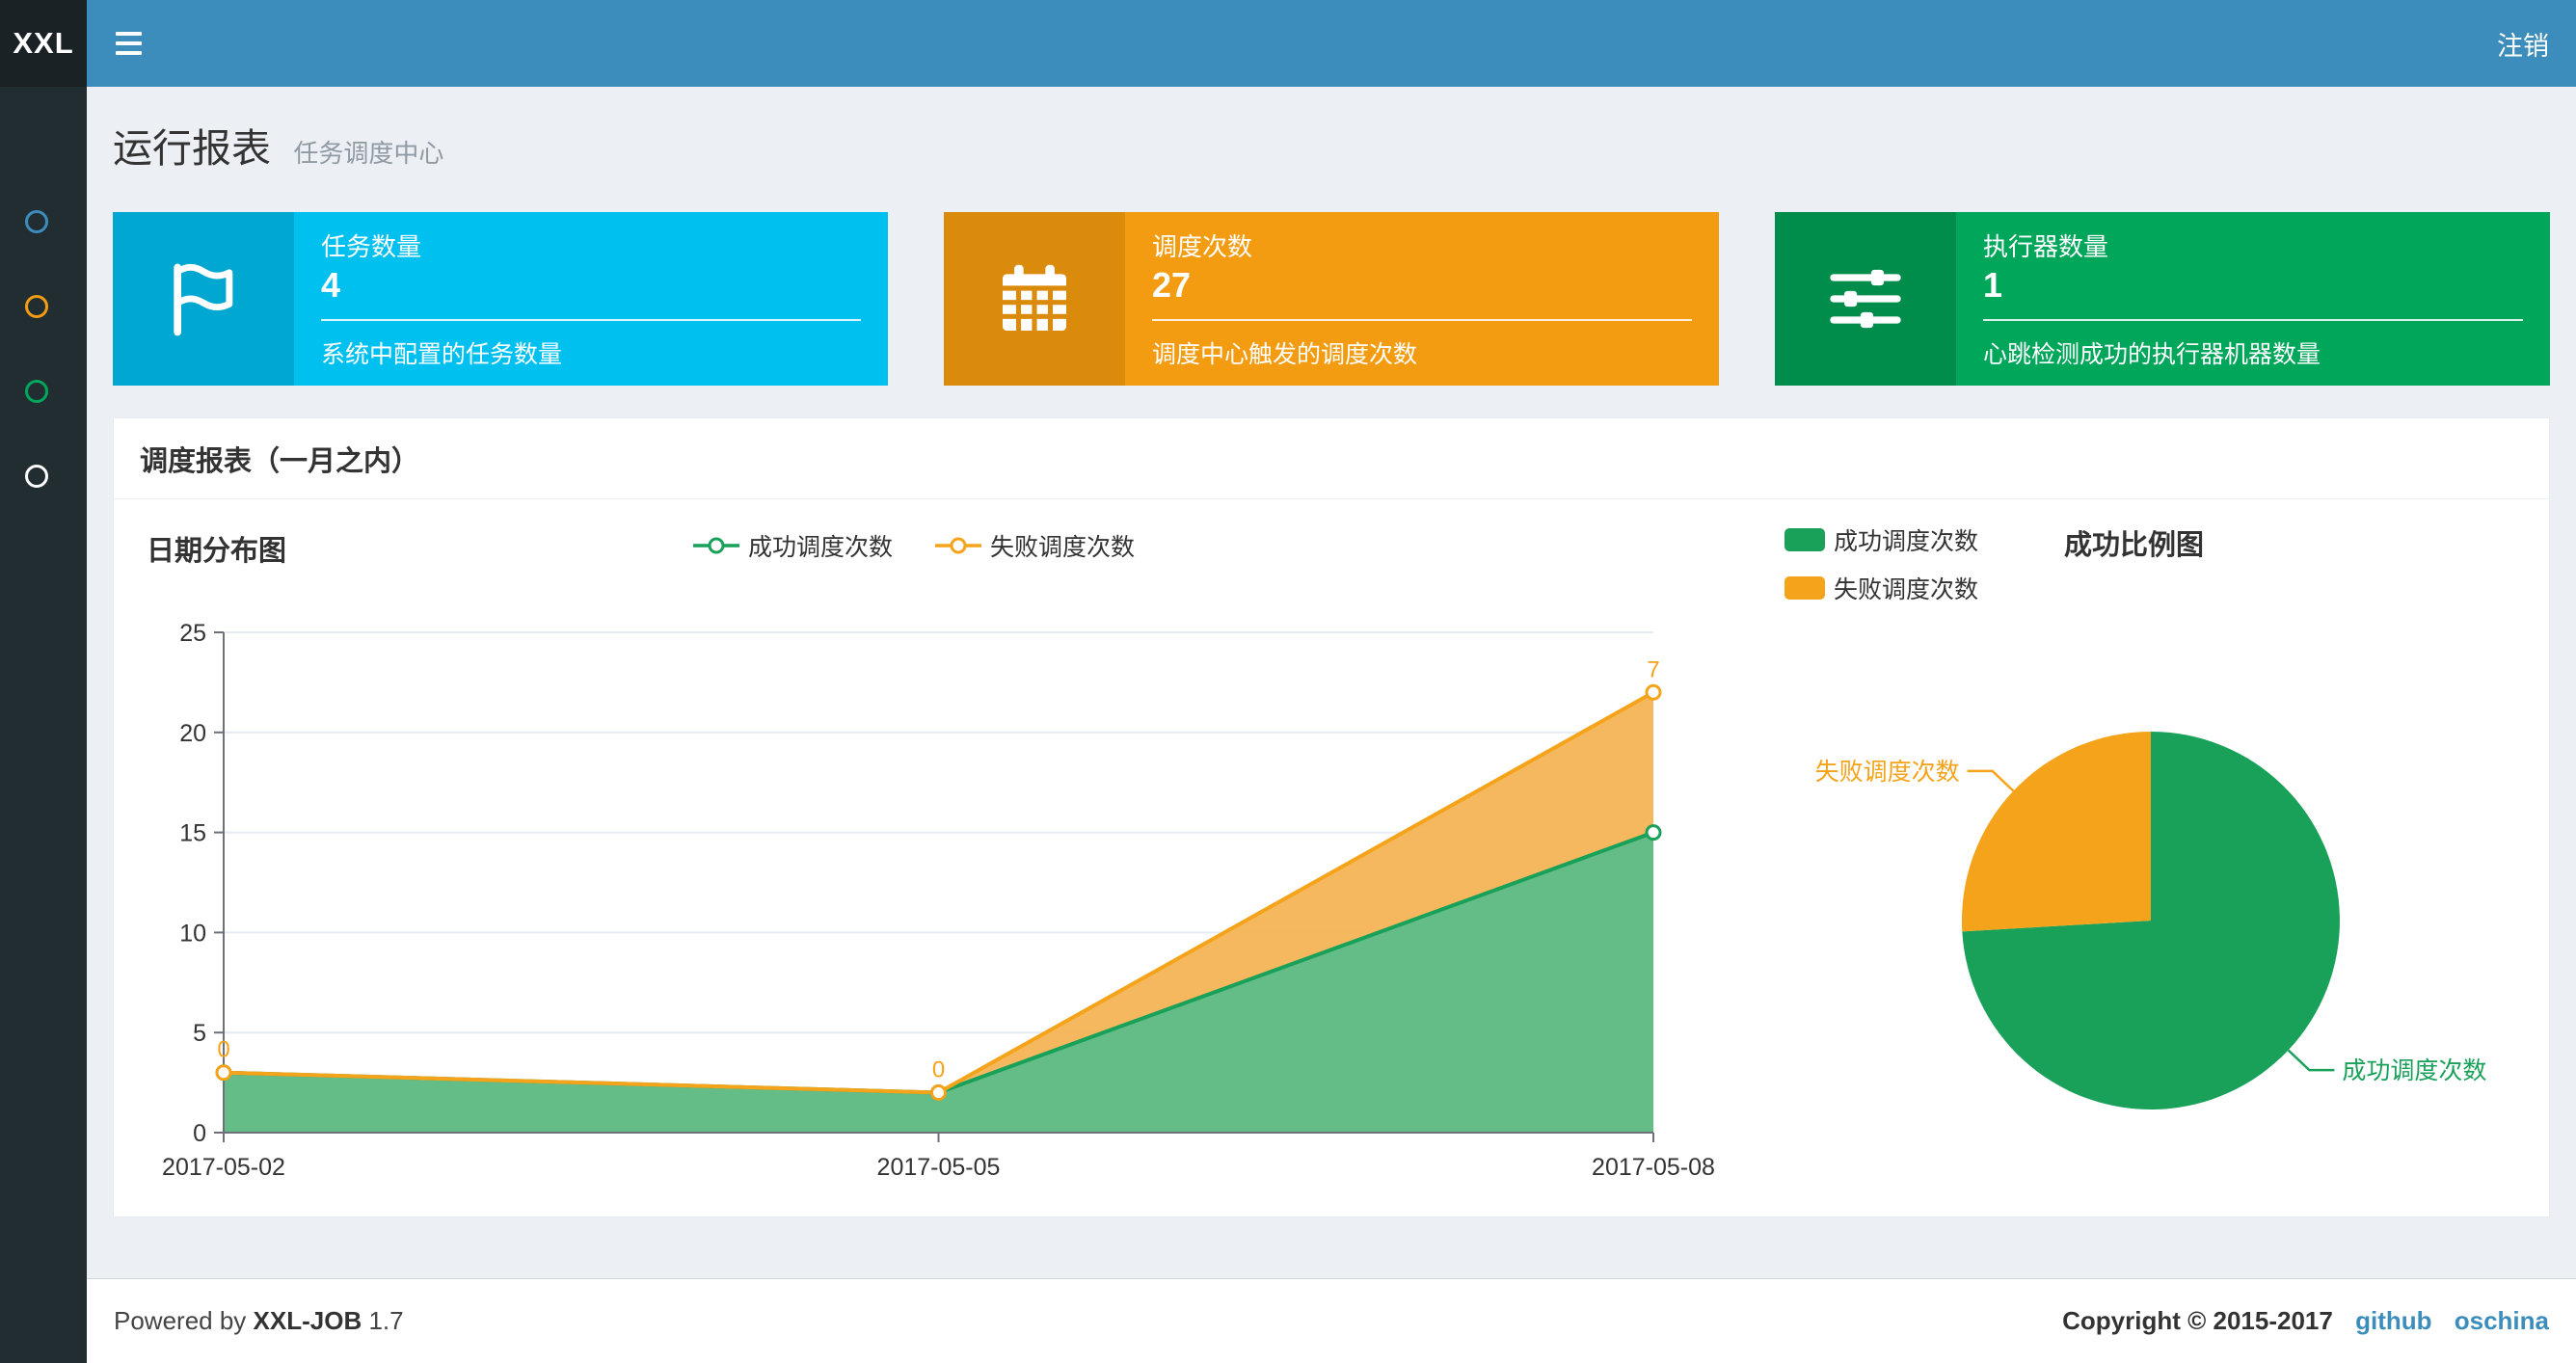 This screenshot has width=2576, height=1363. I want to click on sidebar, so click(44, 725).